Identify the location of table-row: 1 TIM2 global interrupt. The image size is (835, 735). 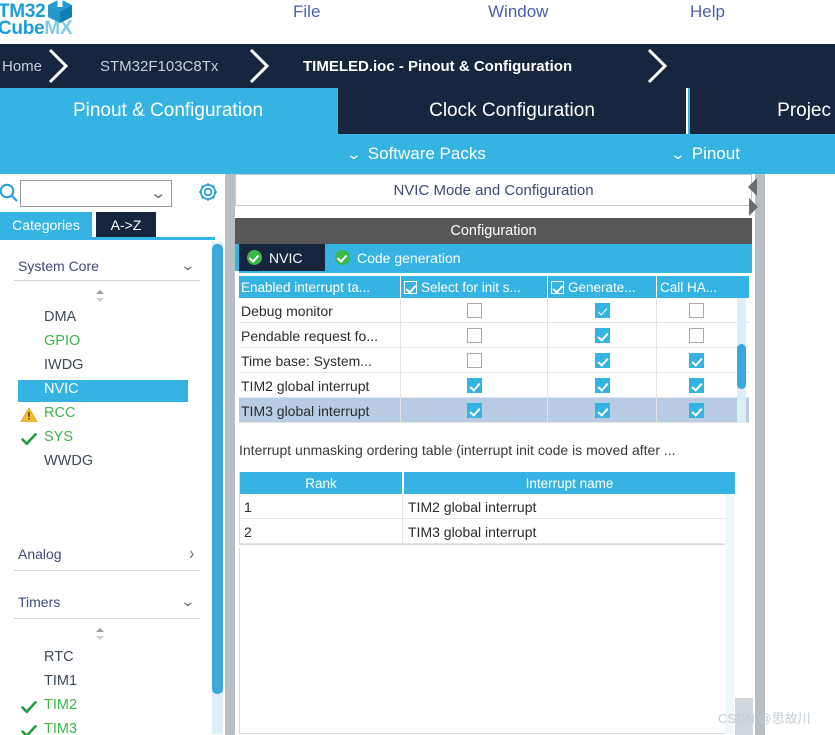
(486, 506).